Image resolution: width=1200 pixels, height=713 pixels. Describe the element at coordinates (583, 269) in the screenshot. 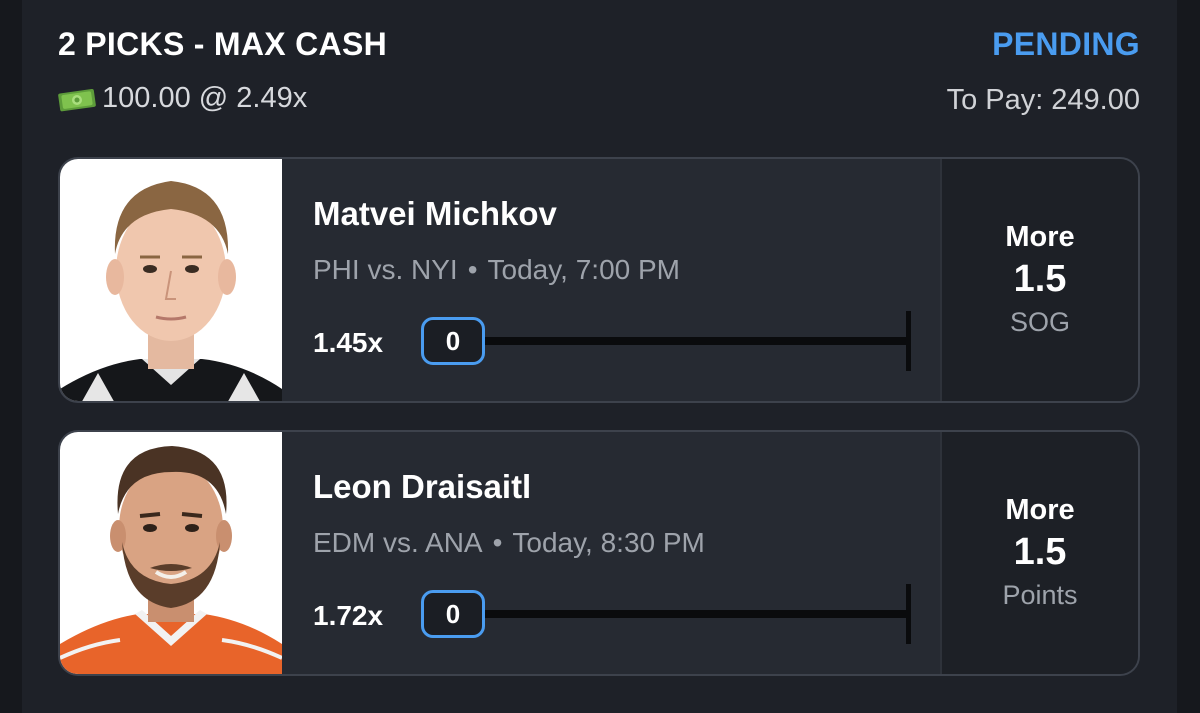

I see `game-time: Today, 7:00 PM` at that location.